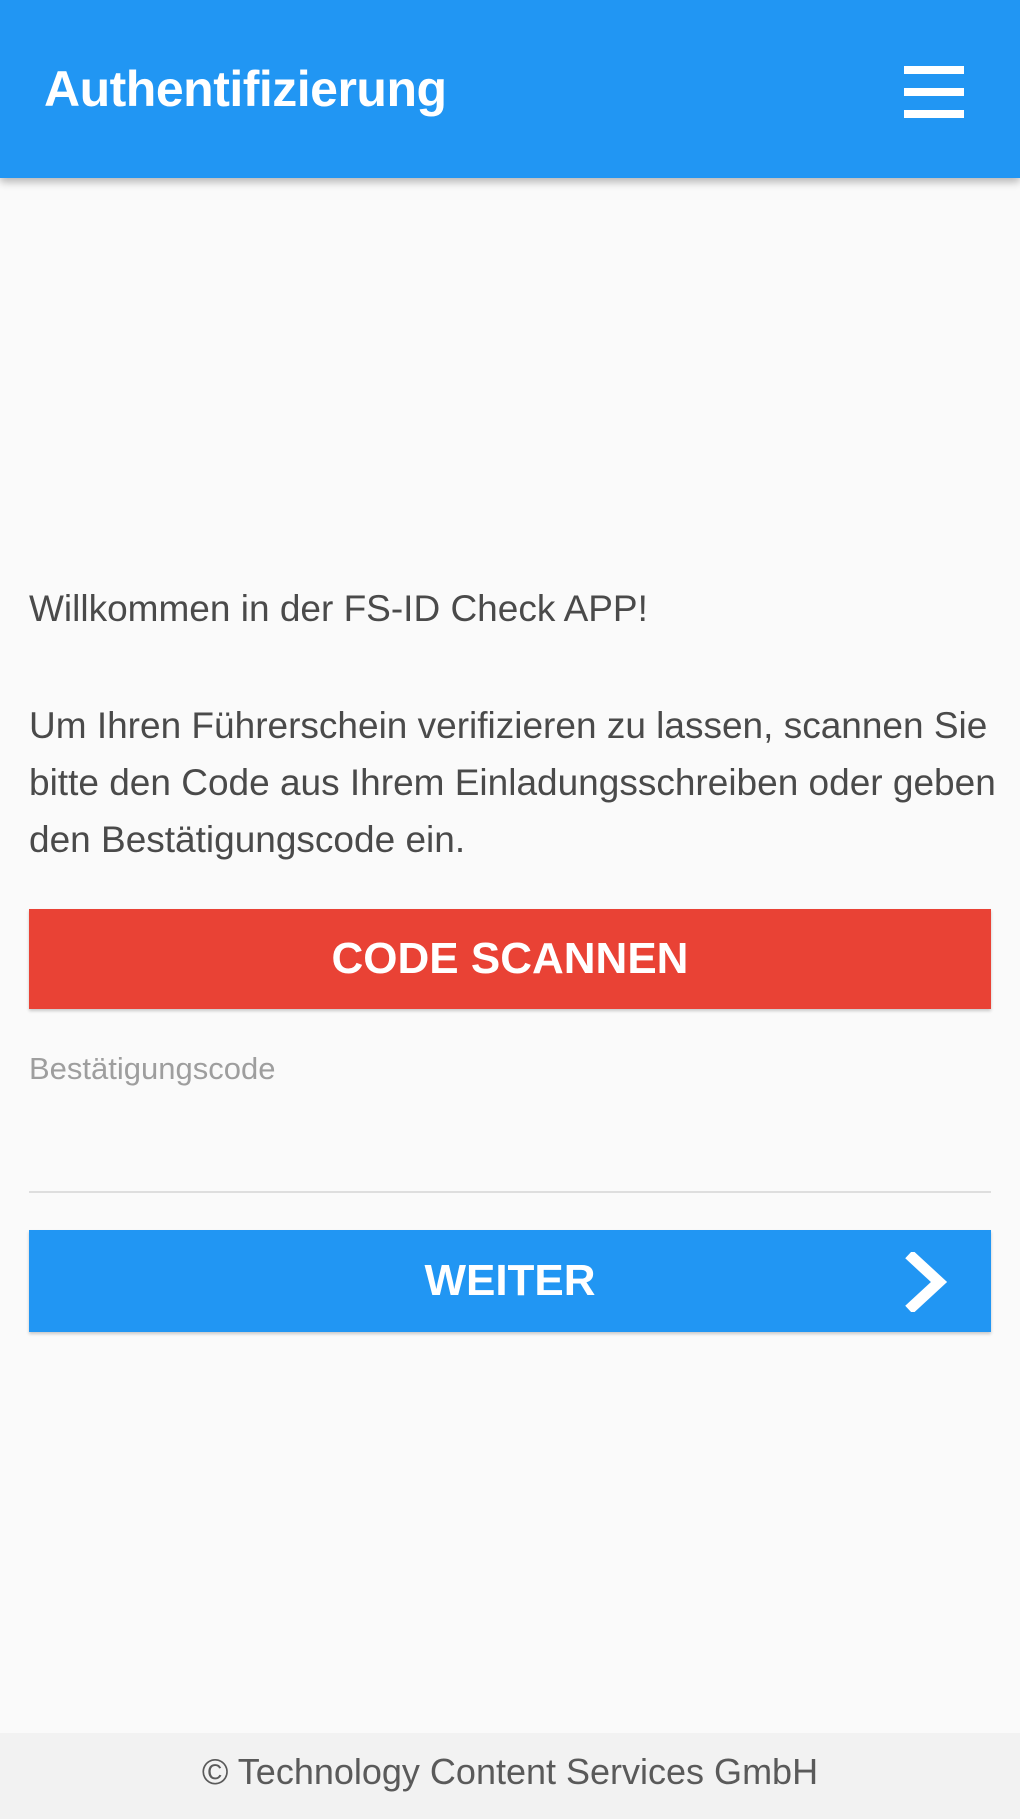 Image resolution: width=1020 pixels, height=1819 pixels. What do you see at coordinates (245, 89) in the screenshot?
I see `page-title: Authentifizierung` at bounding box center [245, 89].